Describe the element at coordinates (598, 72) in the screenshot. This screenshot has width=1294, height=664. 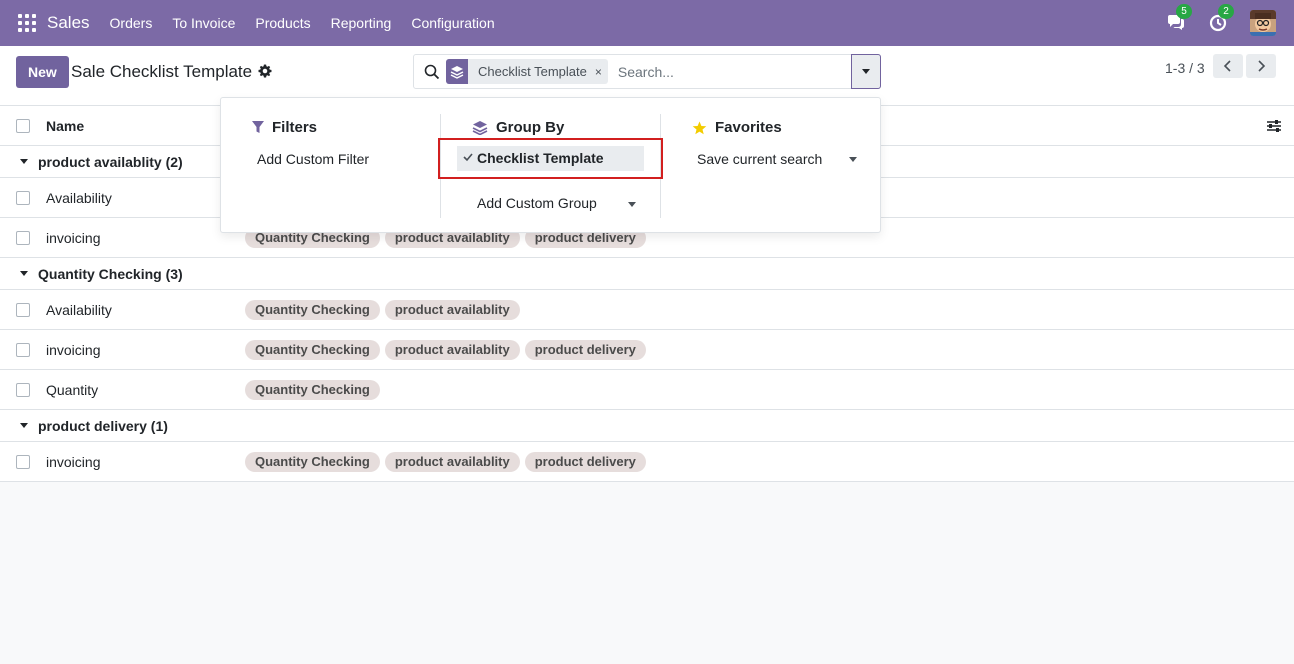
I see `facet-remove-icon: ×` at that location.